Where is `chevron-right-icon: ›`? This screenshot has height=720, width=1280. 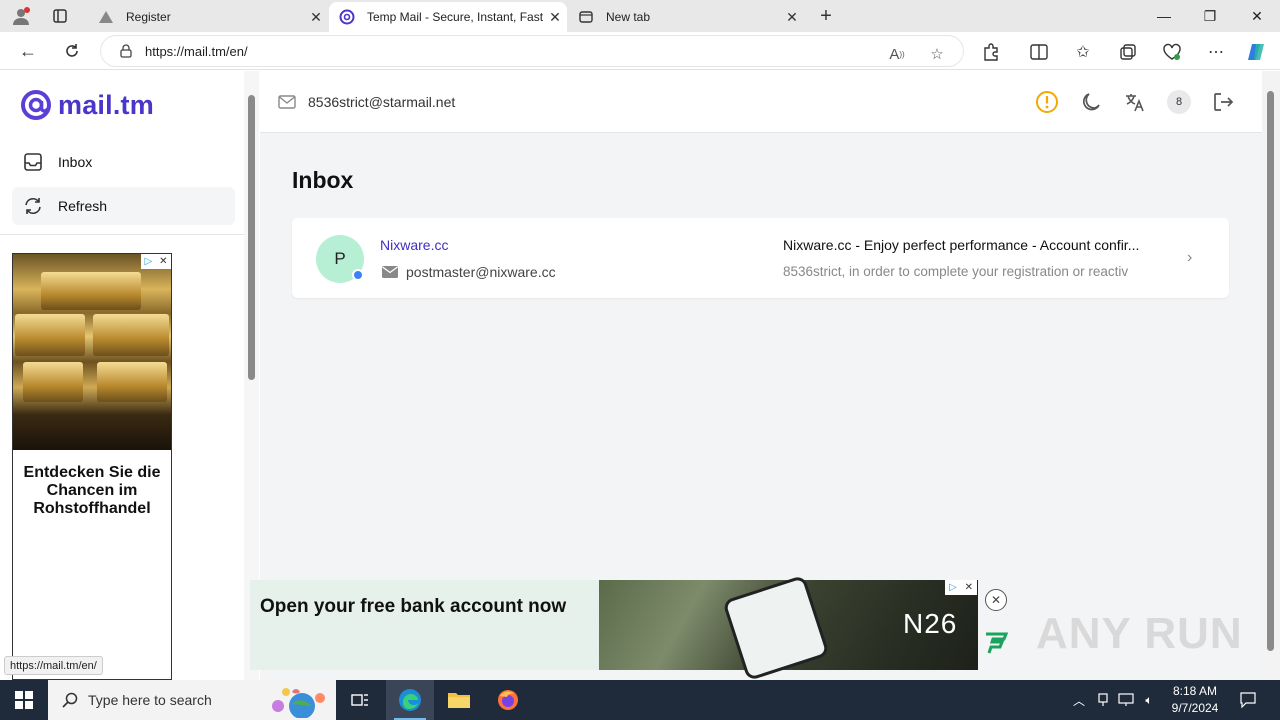
chevron-right-icon: › is located at coordinates (1189, 258).